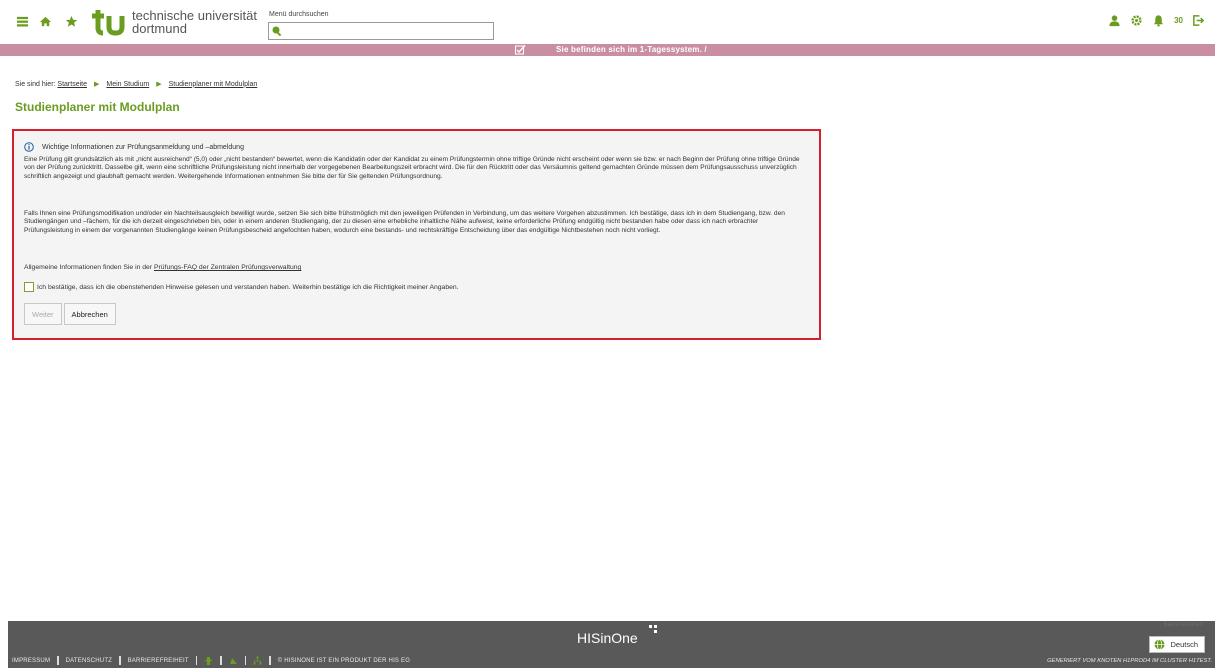 The height and width of the screenshot is (668, 1215). What do you see at coordinates (31, 661) in the screenshot?
I see `footer-link-impressum: IMPRESSUM` at bounding box center [31, 661].